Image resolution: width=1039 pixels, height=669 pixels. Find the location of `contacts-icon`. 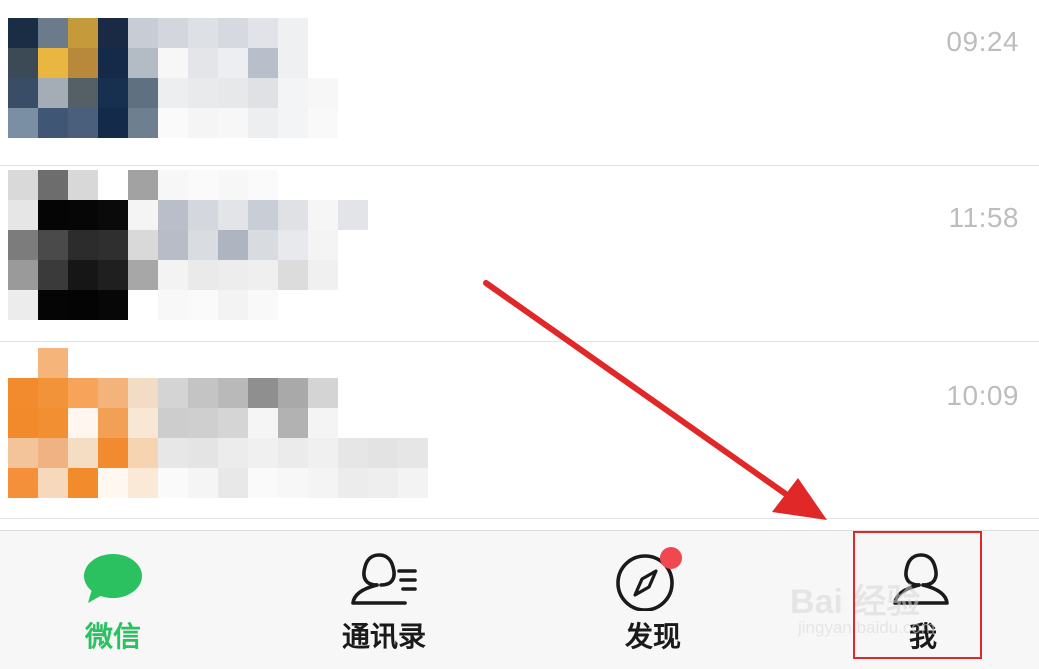

contacts-icon is located at coordinates (384, 581).